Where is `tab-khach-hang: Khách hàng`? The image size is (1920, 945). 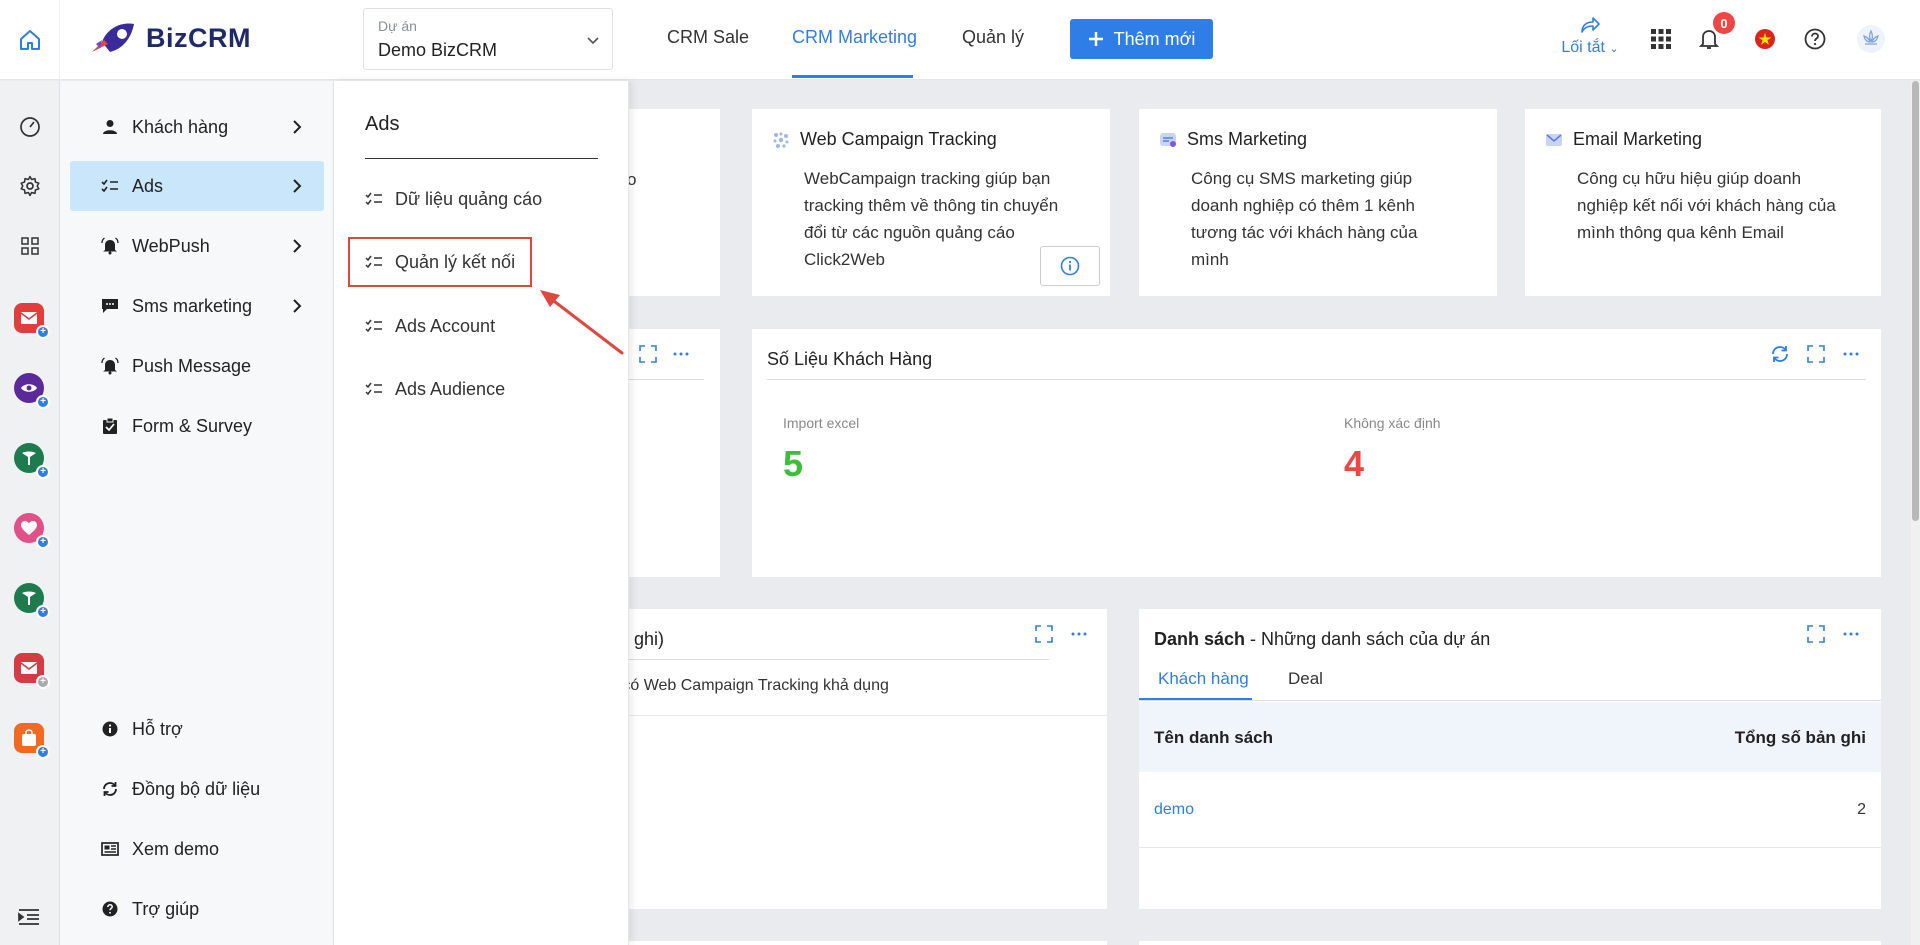
tab-khach-hang: Khách hàng is located at coordinates (1203, 679).